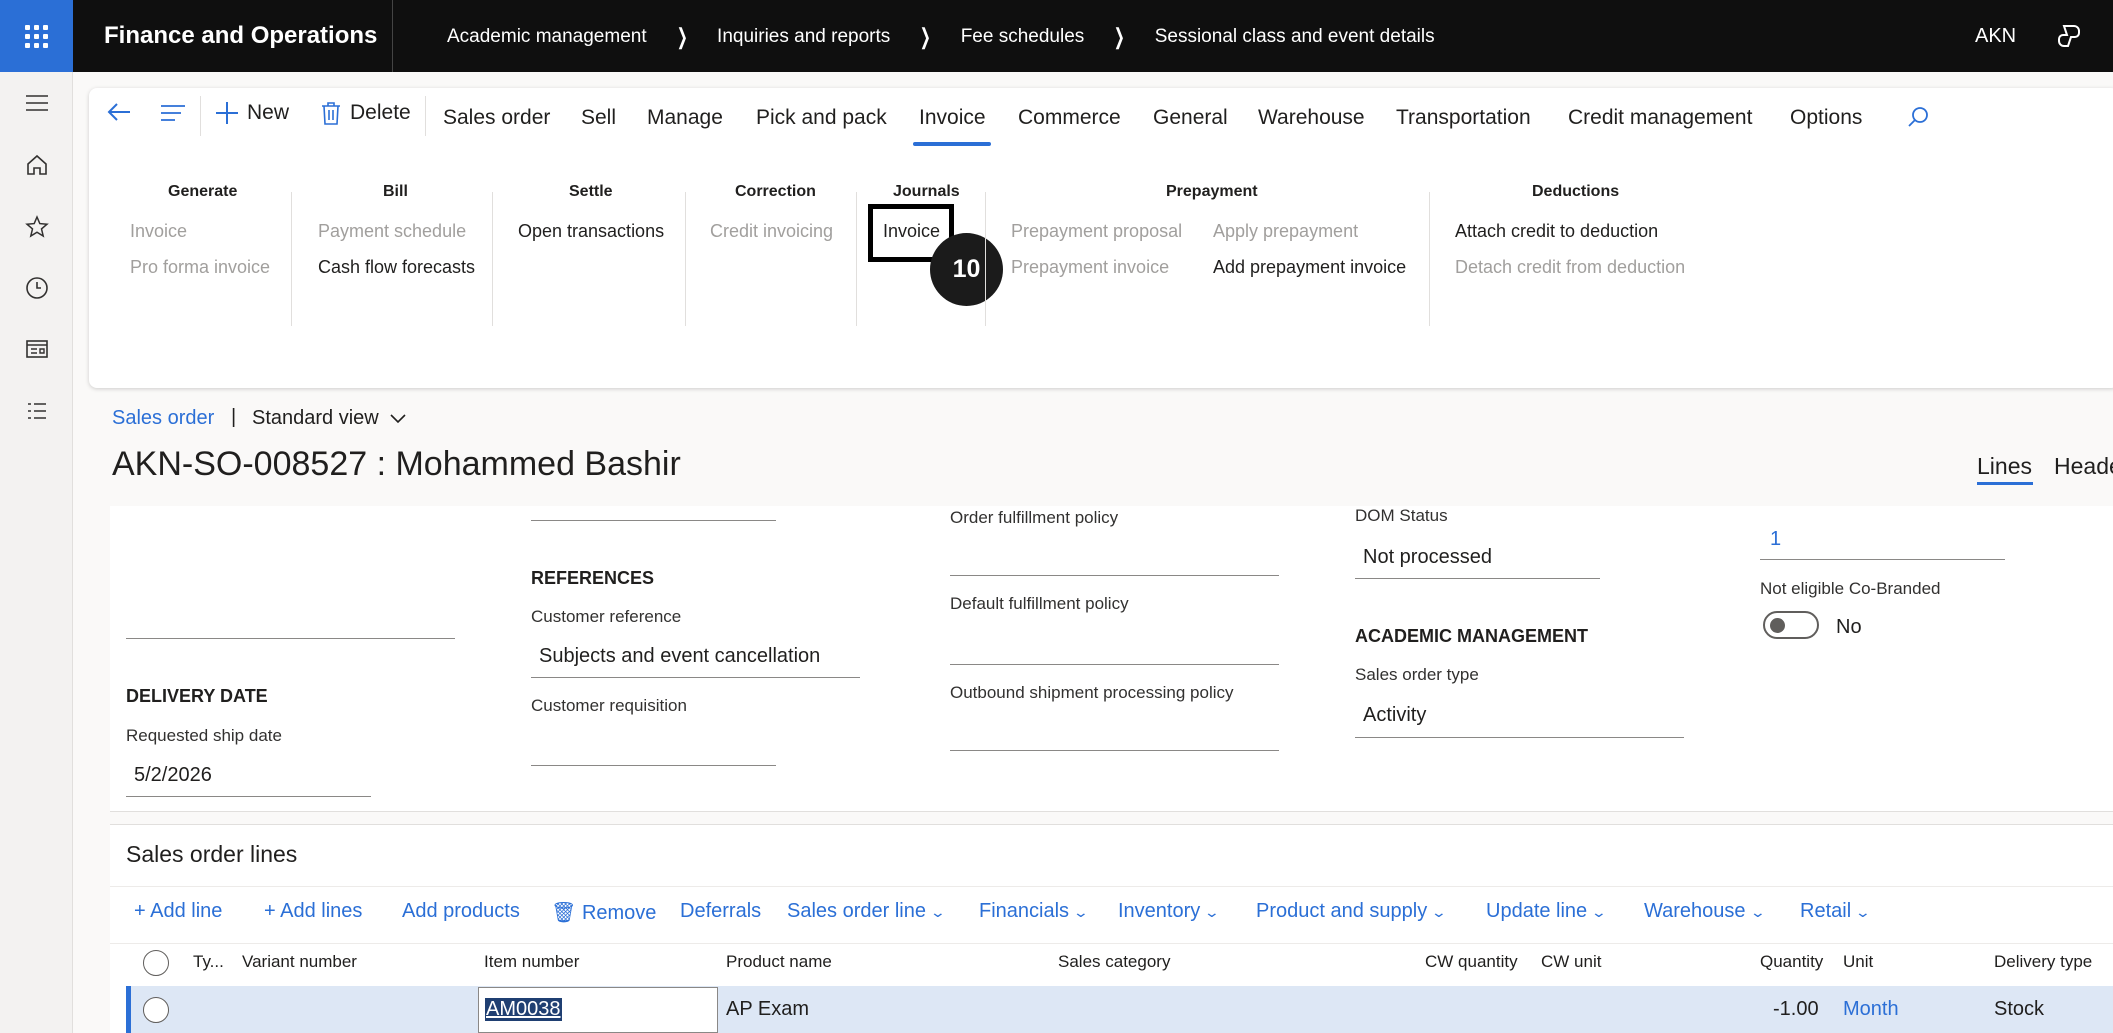 This screenshot has height=1033, width=2113. What do you see at coordinates (119, 112) in the screenshot?
I see `back-button` at bounding box center [119, 112].